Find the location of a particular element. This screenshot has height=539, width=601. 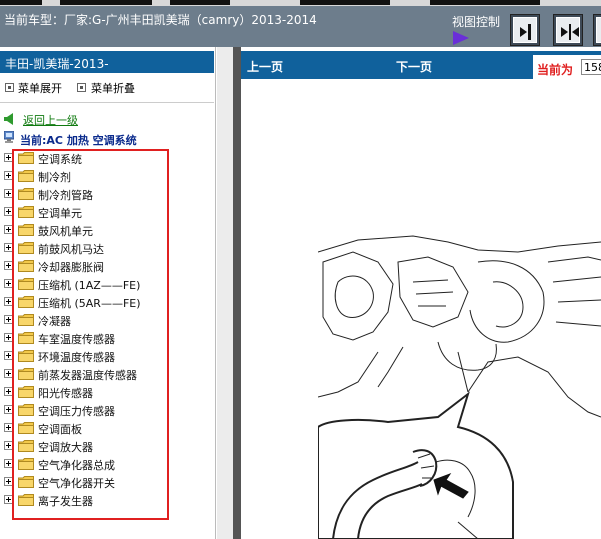

tree-item: 阳光传感器 is located at coordinates (104, 392).